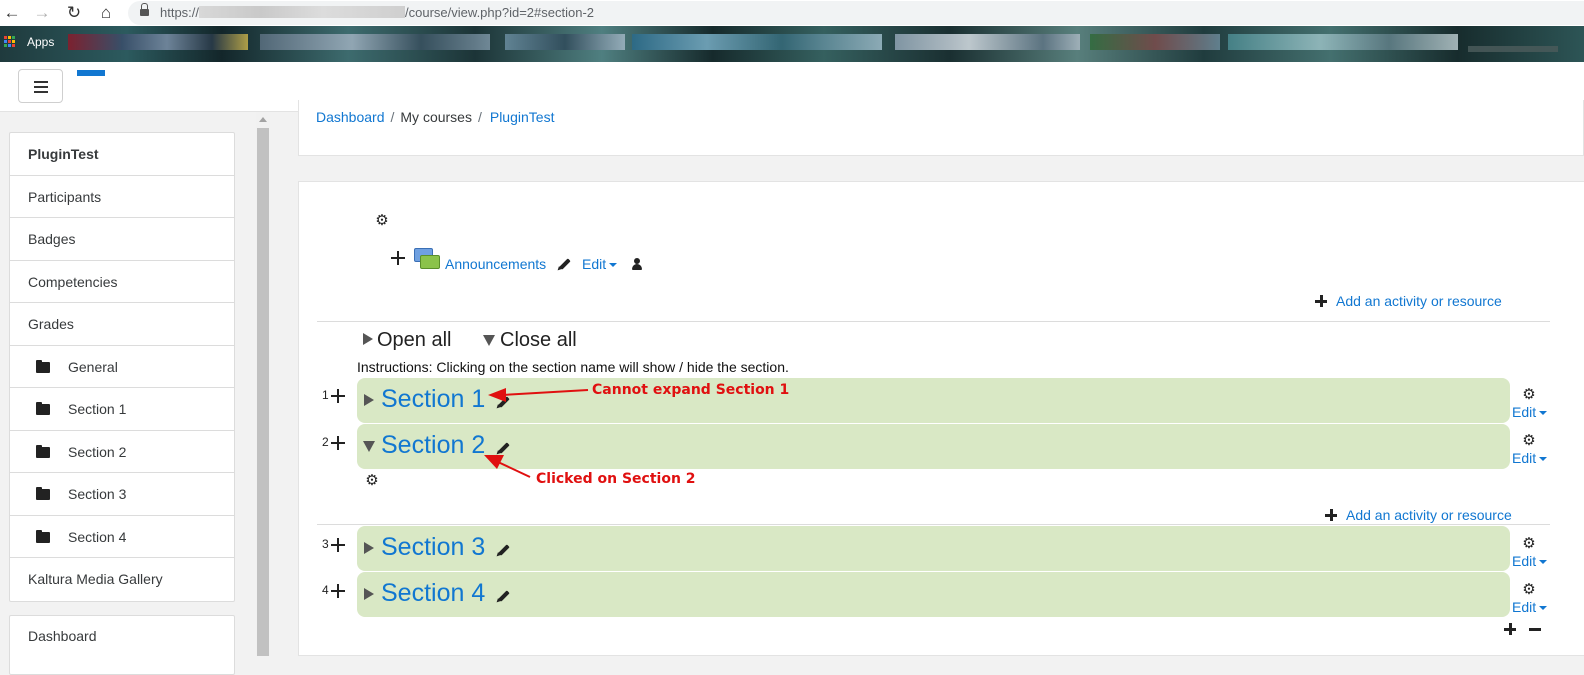  What do you see at coordinates (433, 593) in the screenshot?
I see `section-title: Section 4` at bounding box center [433, 593].